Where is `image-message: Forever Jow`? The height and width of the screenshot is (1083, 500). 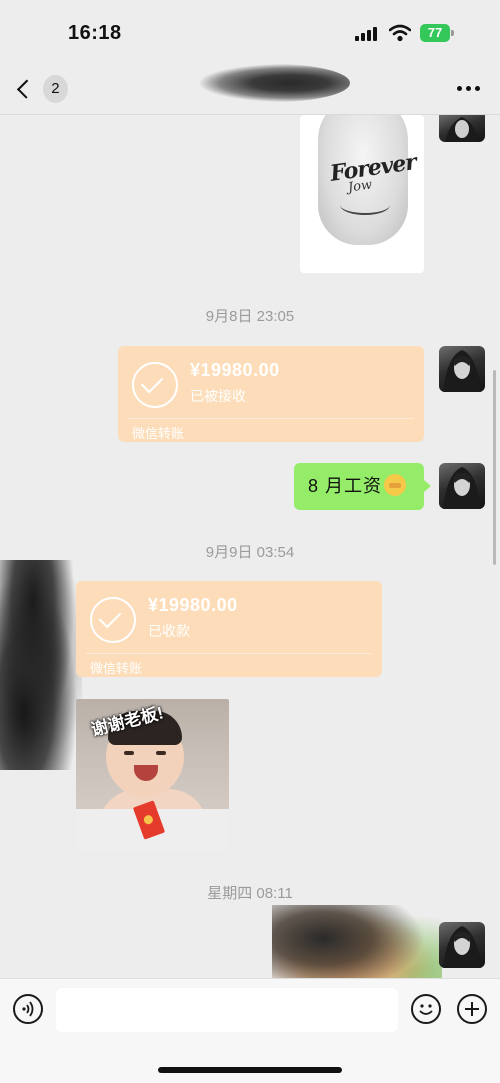
image-message: Forever Jow is located at coordinates (362, 194).